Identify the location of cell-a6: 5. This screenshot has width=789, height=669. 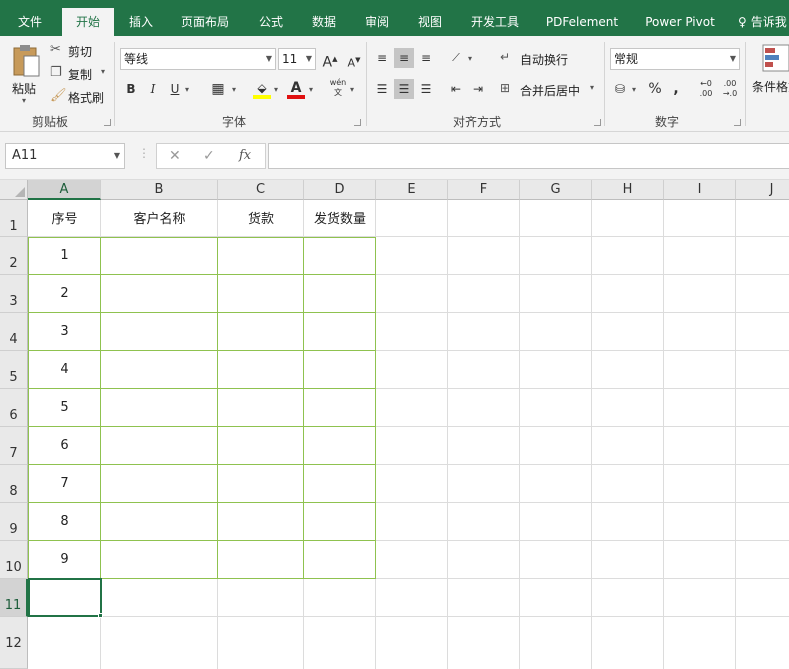
(64, 407).